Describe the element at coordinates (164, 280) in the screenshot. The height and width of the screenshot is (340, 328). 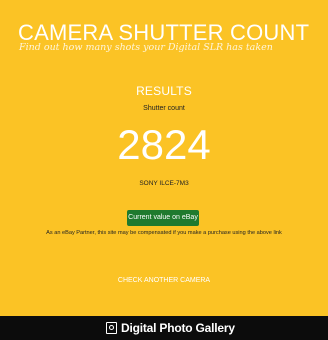
I see `check-another-camera-link: CHECK ANOTHER CAMERA` at that location.